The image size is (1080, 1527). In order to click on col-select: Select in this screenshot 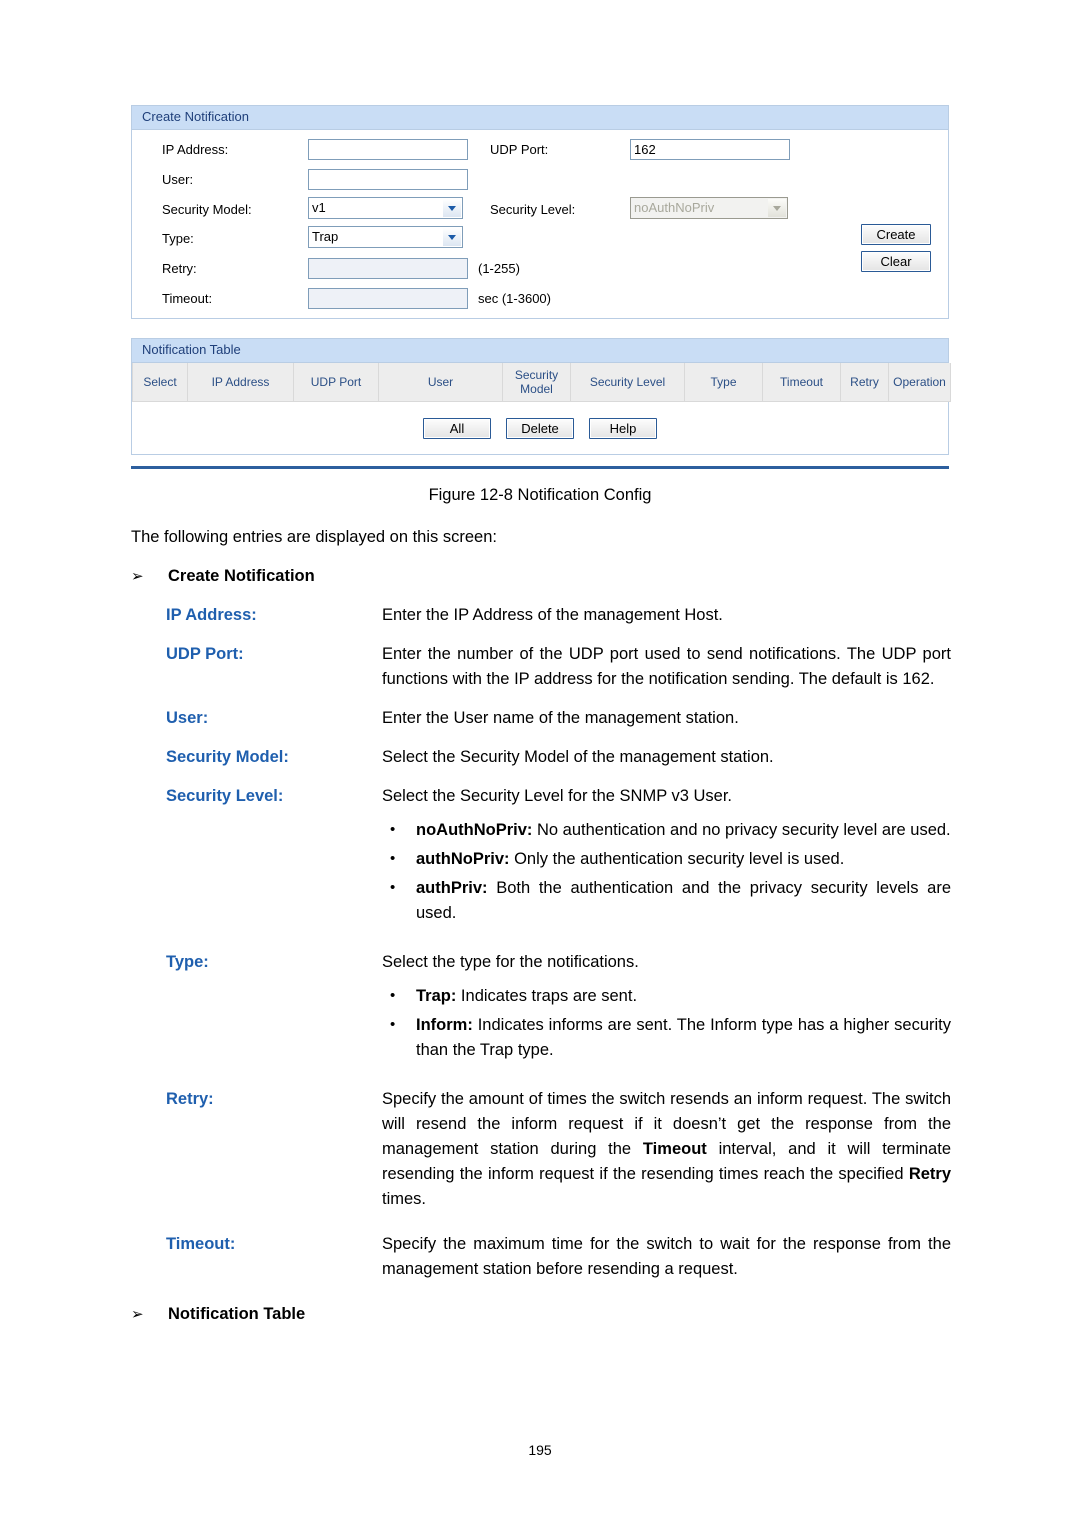, I will do `click(160, 382)`.